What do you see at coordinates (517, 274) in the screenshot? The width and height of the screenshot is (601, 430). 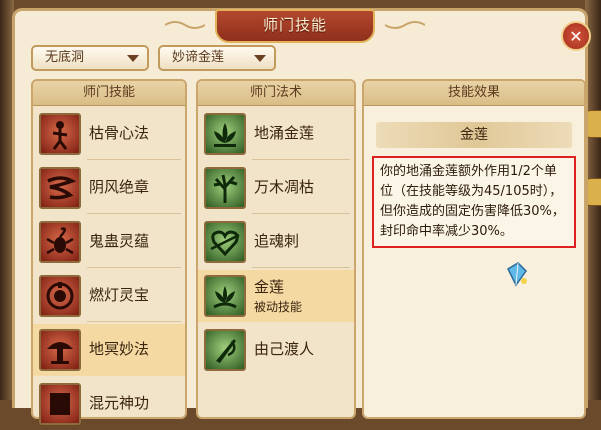 I see `crystal-cursor-icon` at bounding box center [517, 274].